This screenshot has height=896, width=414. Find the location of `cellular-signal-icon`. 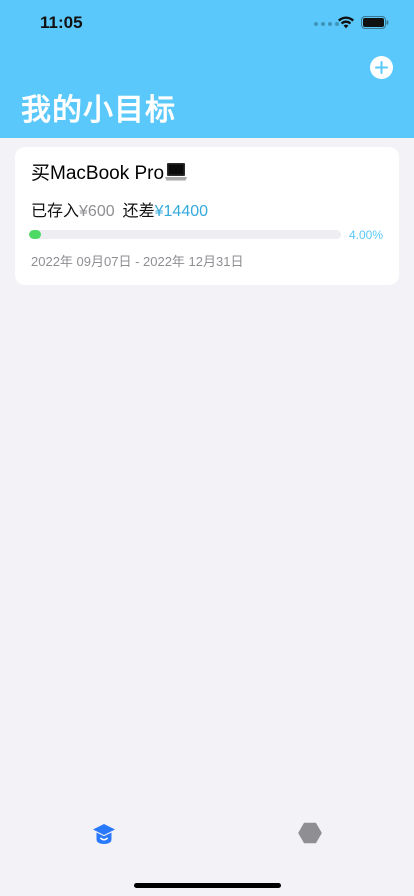

cellular-signal-icon is located at coordinates (326, 24).